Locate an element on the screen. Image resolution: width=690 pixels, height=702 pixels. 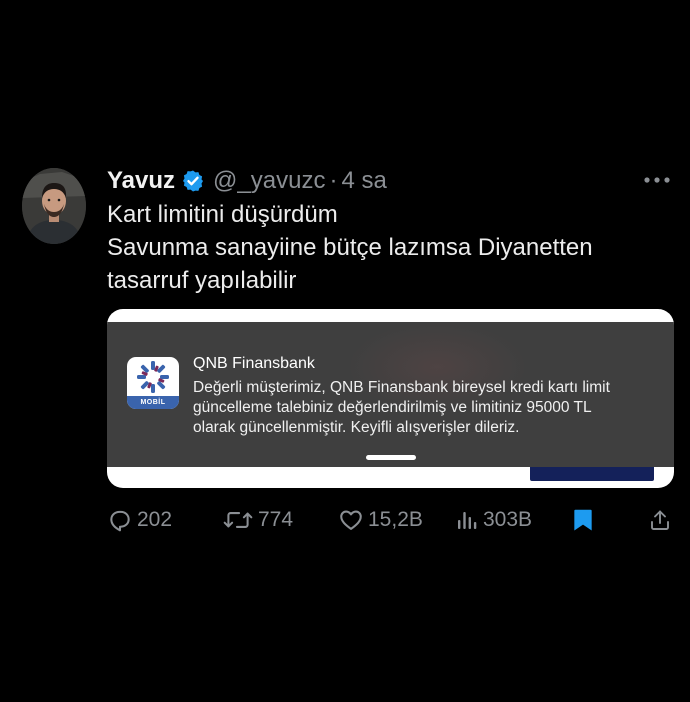
qnb-app-icon: MOBİL is located at coordinates (153, 383).